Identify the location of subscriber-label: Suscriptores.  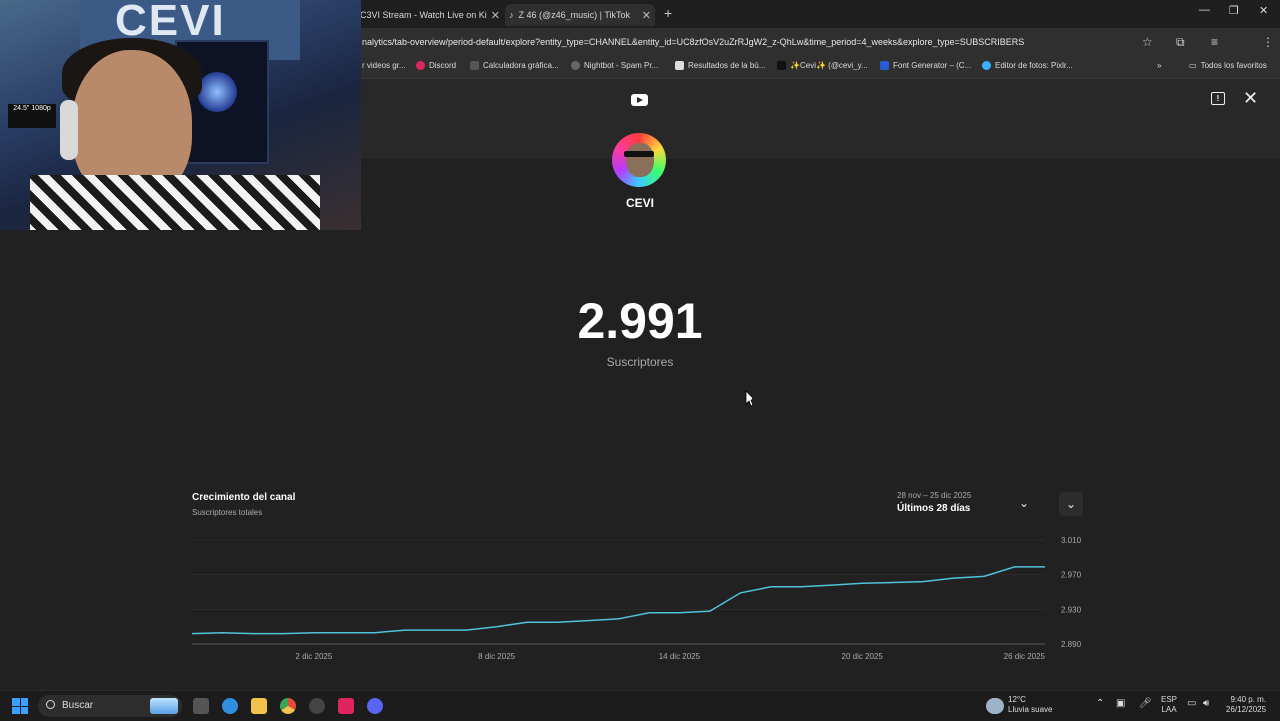
(640, 362).